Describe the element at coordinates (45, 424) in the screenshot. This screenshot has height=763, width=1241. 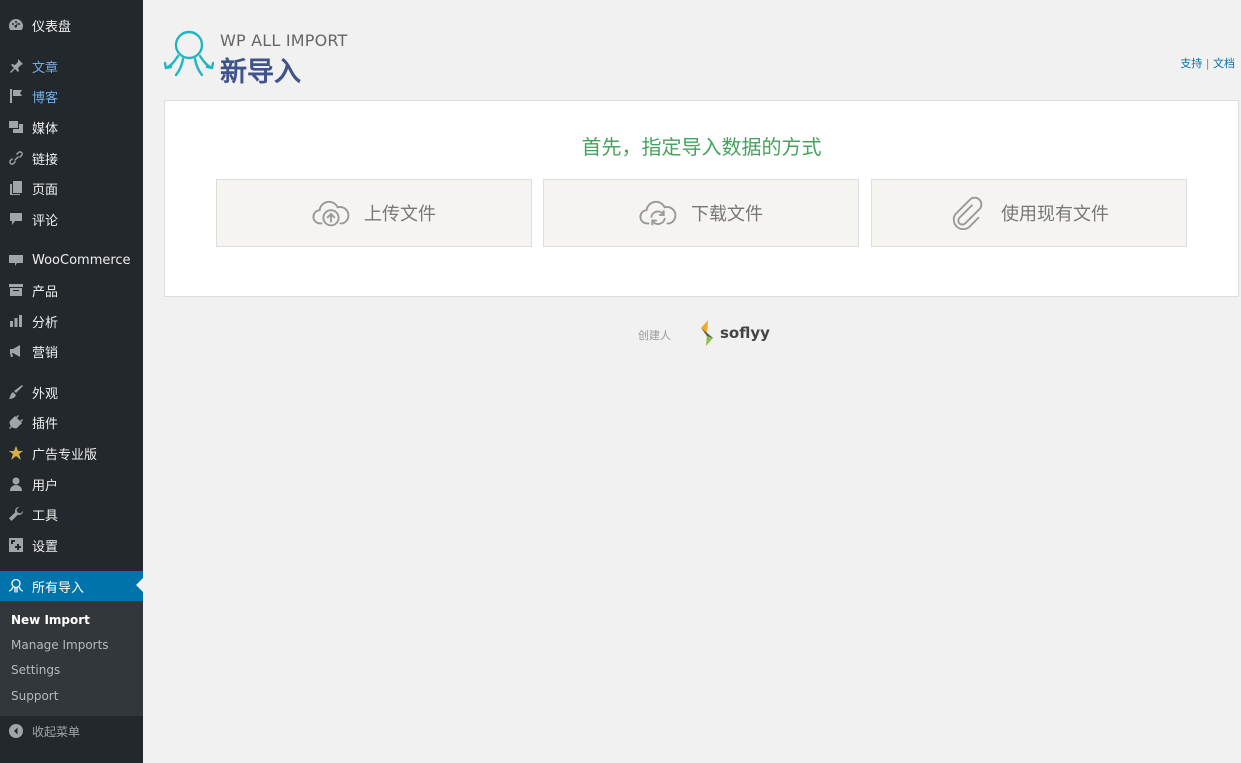
I see `sidebar-item-label: 插件` at that location.